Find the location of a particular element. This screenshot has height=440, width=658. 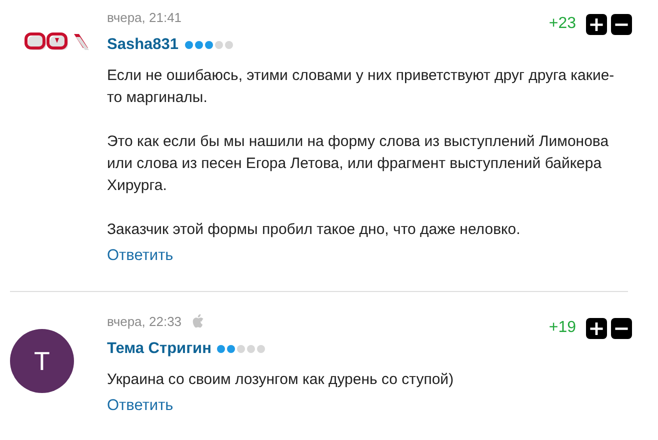

vote-score: +19 is located at coordinates (562, 328).